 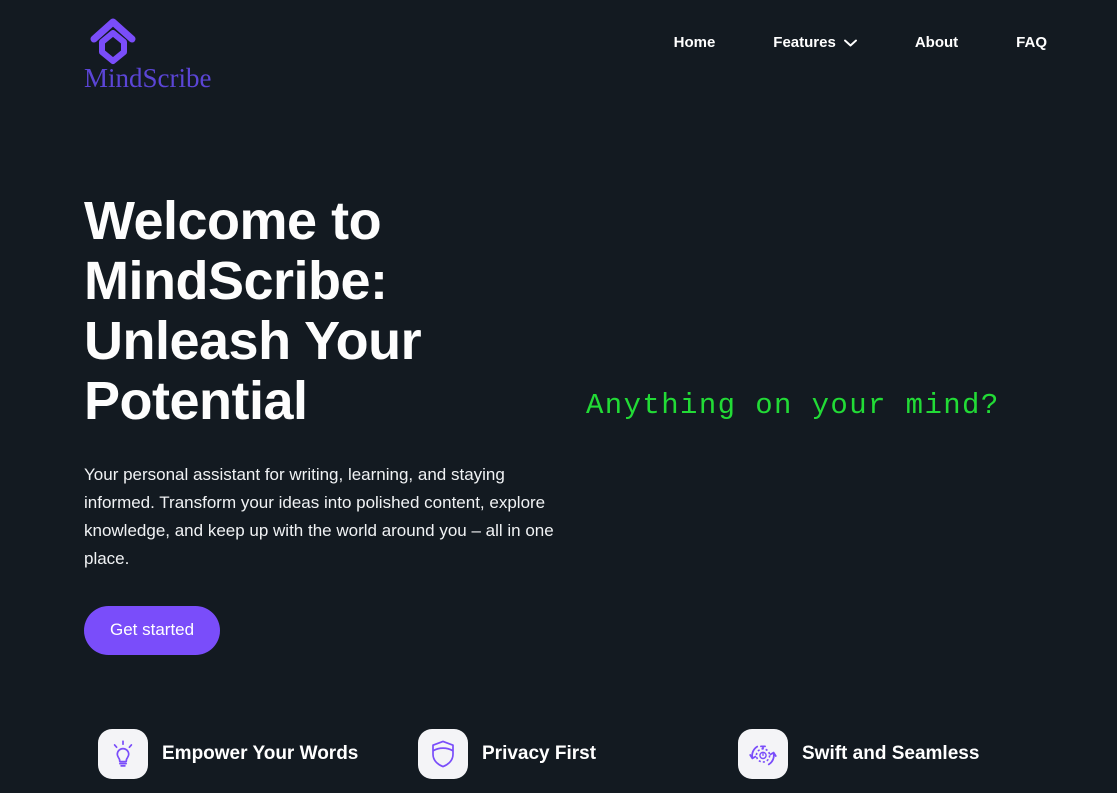 I want to click on feature-label: Privacy First, so click(x=539, y=753).